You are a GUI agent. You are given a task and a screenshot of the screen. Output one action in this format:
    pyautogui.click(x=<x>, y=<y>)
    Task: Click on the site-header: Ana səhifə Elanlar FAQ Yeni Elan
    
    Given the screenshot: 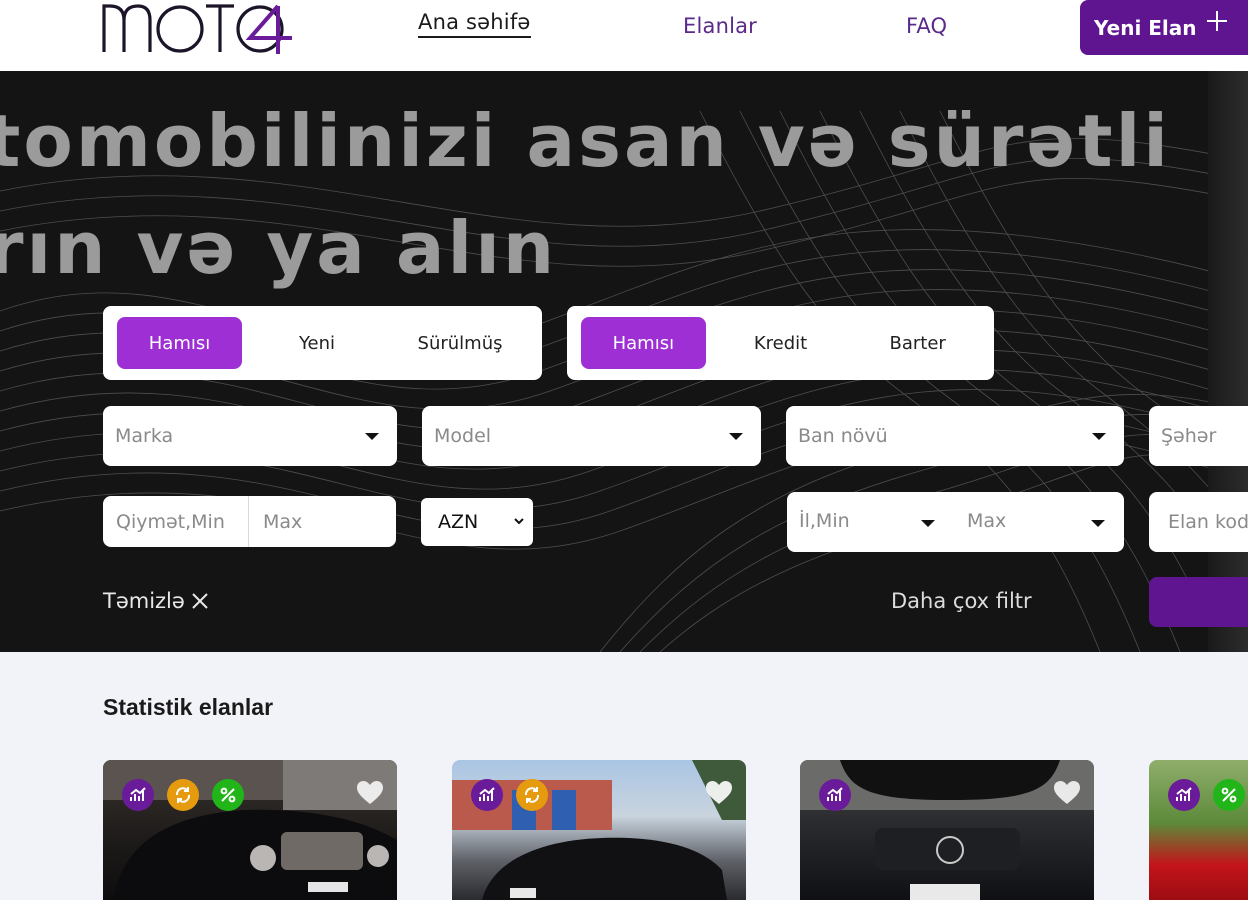 What is the action you would take?
    pyautogui.click(x=624, y=35)
    